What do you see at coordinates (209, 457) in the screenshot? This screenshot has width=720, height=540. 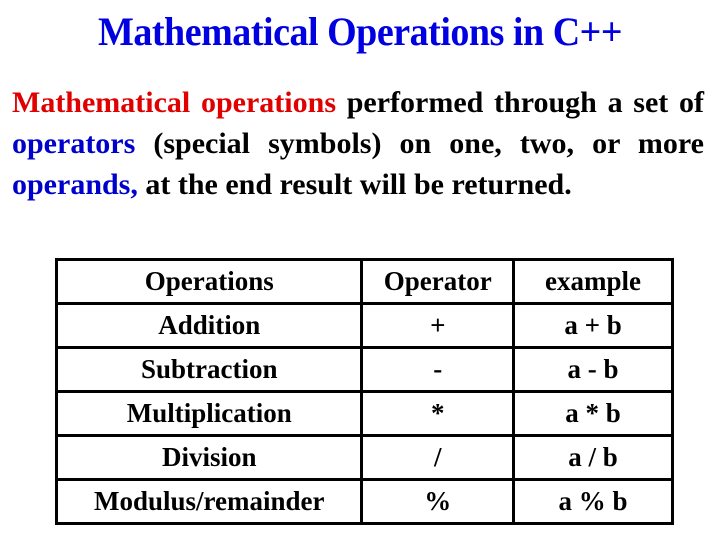 I see `operation-name: Division` at bounding box center [209, 457].